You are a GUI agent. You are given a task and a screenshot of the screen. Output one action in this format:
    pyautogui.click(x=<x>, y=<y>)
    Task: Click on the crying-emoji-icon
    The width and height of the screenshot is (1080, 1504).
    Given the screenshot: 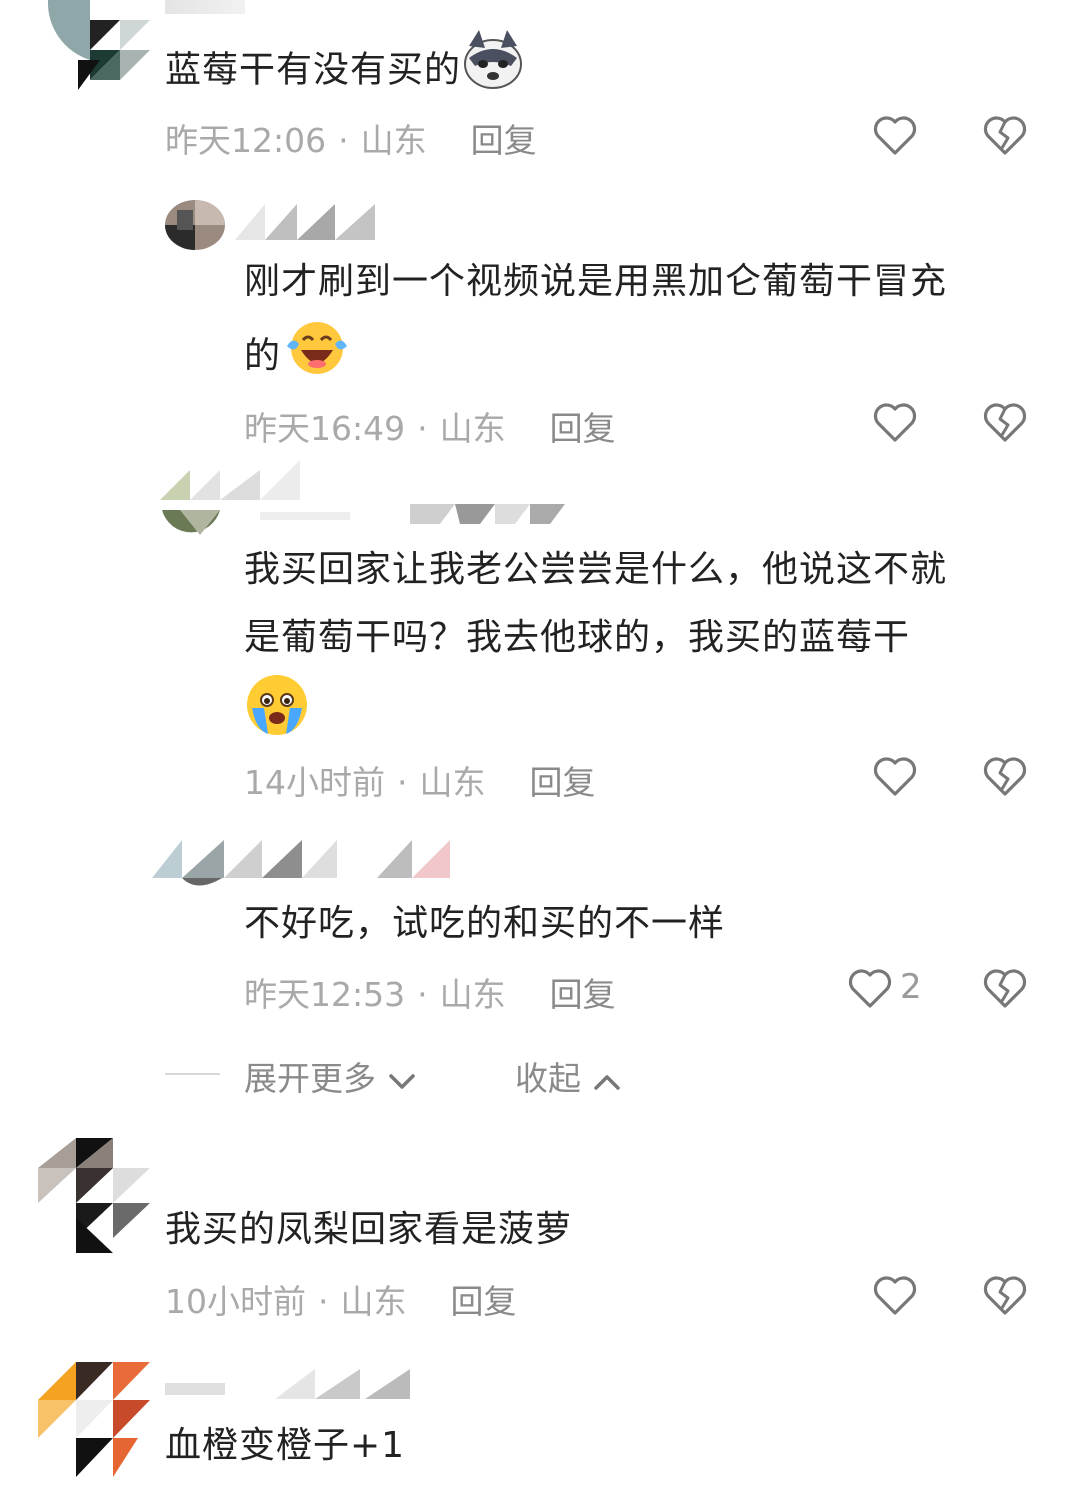 What is the action you would take?
    pyautogui.click(x=277, y=716)
    